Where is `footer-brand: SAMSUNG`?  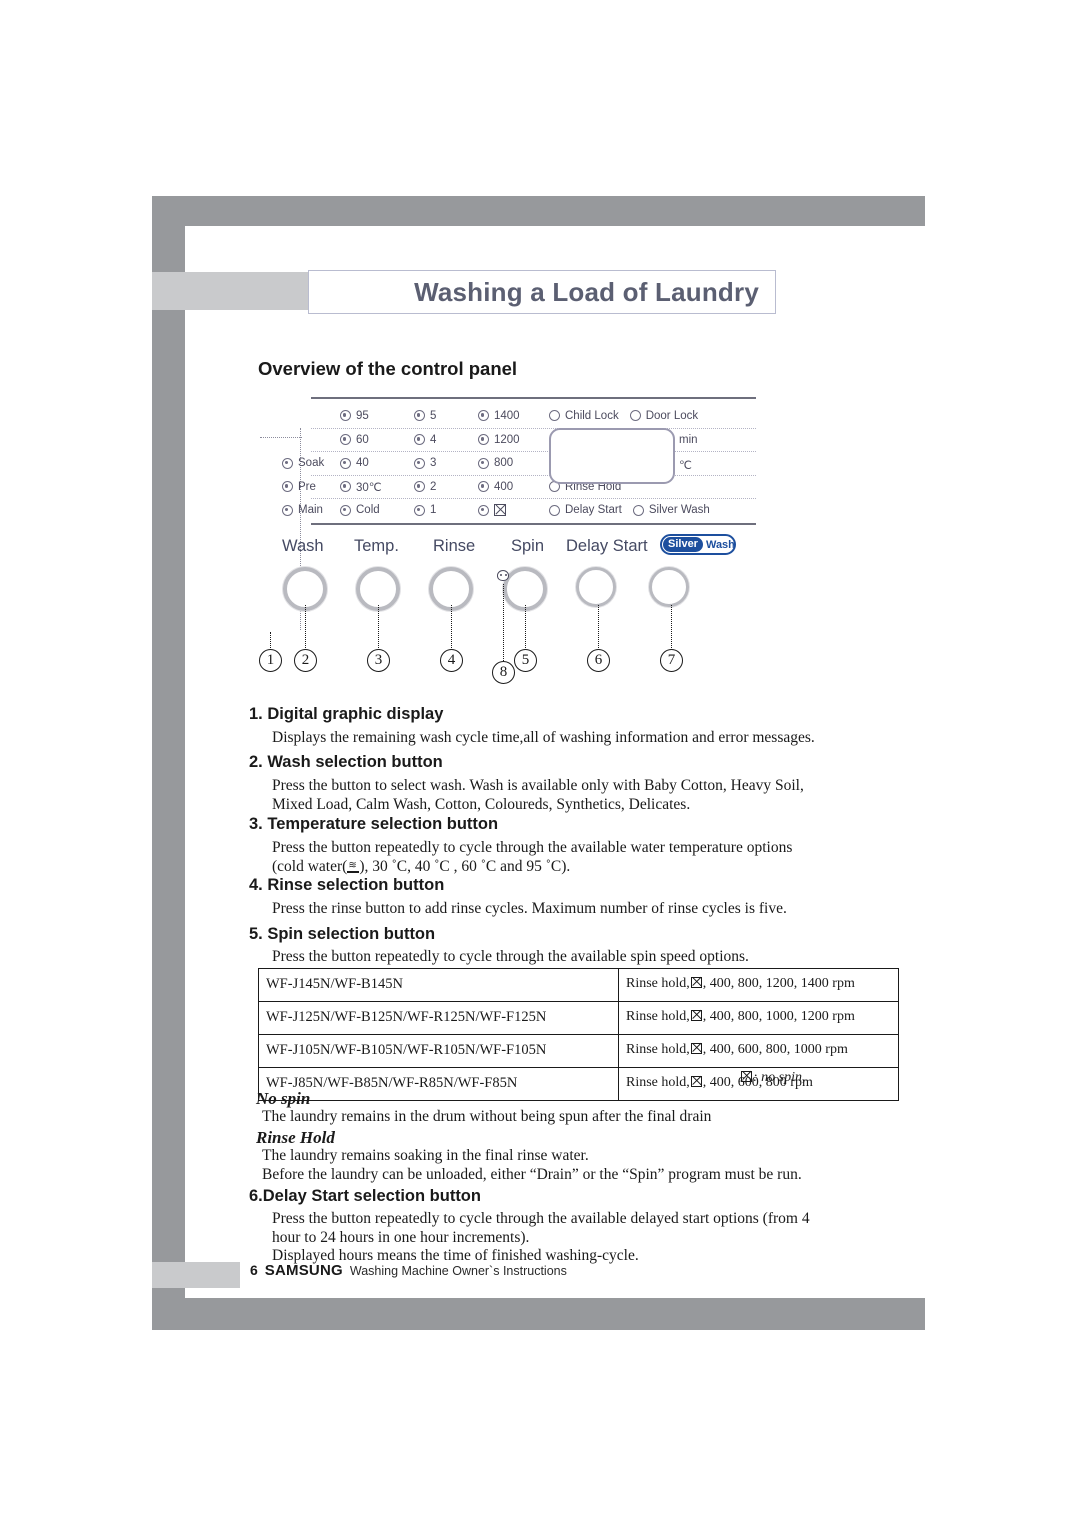 footer-brand: SAMSUNG is located at coordinates (303, 1270).